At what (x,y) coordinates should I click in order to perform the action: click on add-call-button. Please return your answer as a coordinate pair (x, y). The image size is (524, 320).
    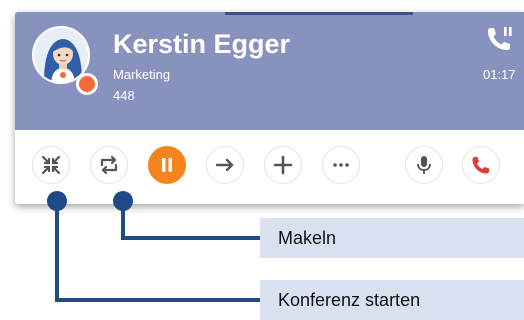
    Looking at the image, I should click on (283, 165).